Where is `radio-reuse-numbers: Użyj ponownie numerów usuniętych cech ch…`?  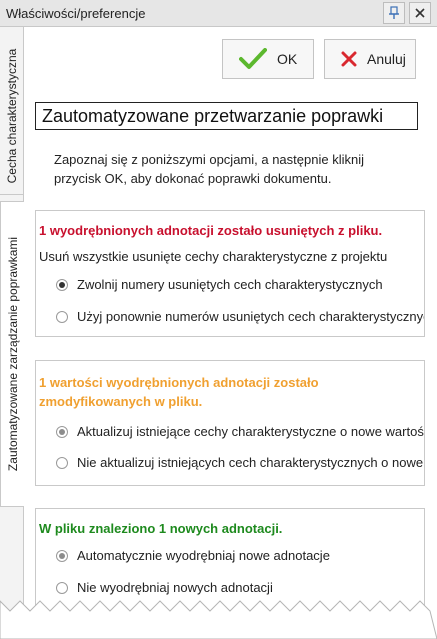
radio-reuse-numbers: Użyj ponownie numerów usuniętych cech ch… is located at coordinates (240, 316).